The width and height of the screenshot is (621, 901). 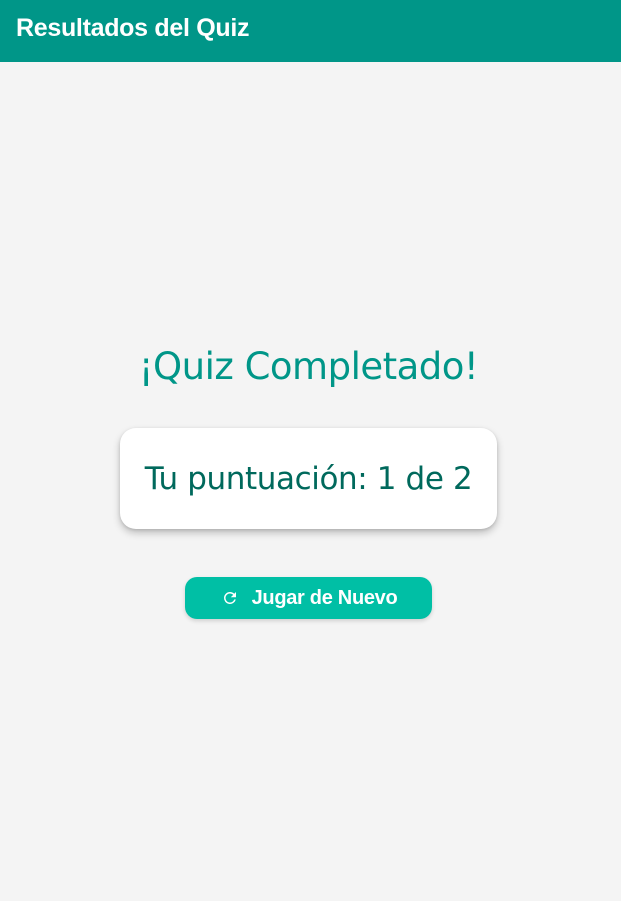 I want to click on app-title: Resultados del Quiz, so click(x=133, y=28).